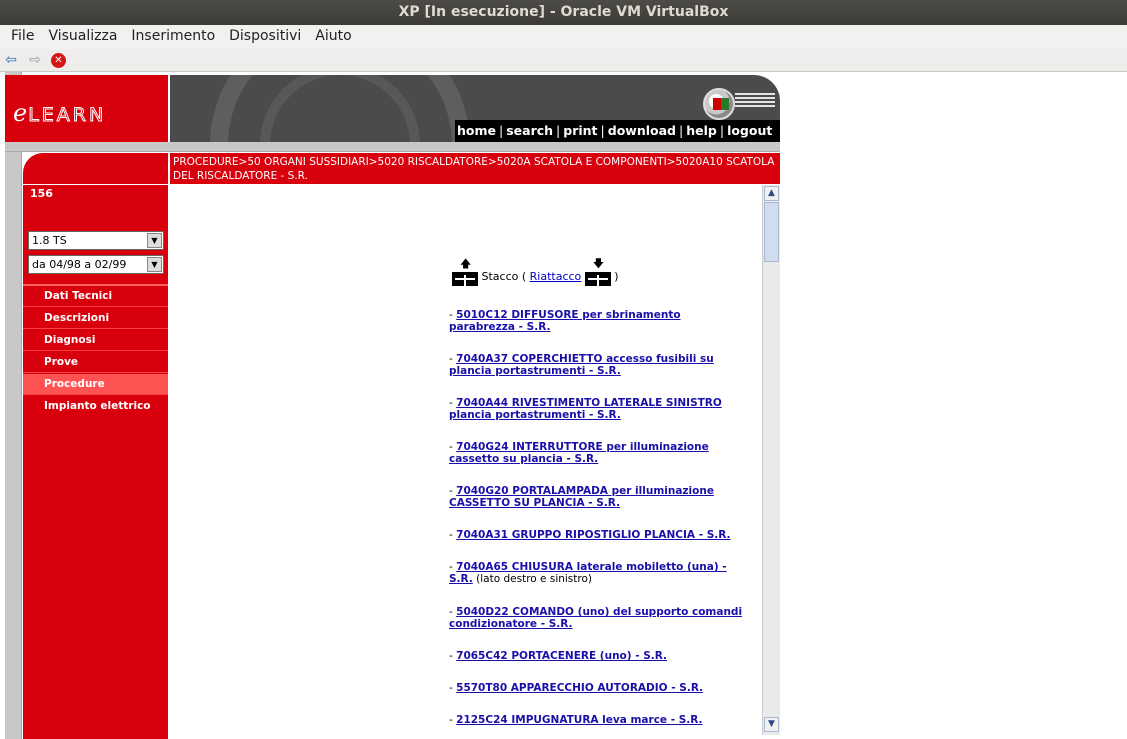  Describe the element at coordinates (13, 405) in the screenshot. I see `left-rail` at that location.